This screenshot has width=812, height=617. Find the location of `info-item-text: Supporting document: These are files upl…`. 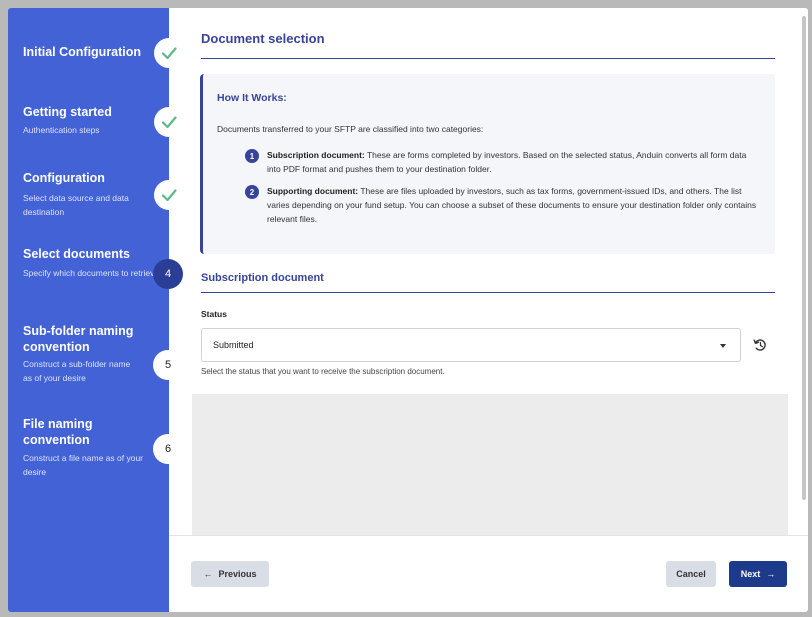

info-item-text: Supporting document: These are files upl… is located at coordinates (512, 205).